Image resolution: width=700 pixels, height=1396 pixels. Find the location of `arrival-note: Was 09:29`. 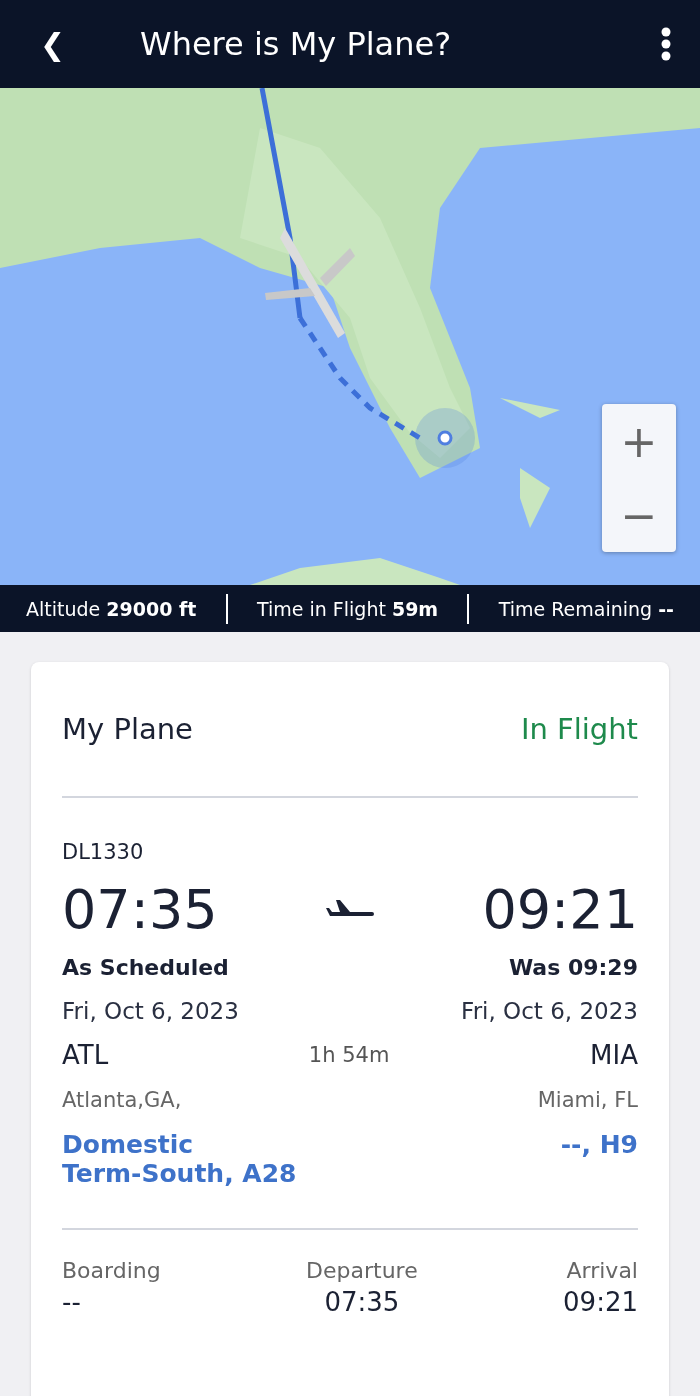

arrival-note: Was 09:29 is located at coordinates (573, 967).